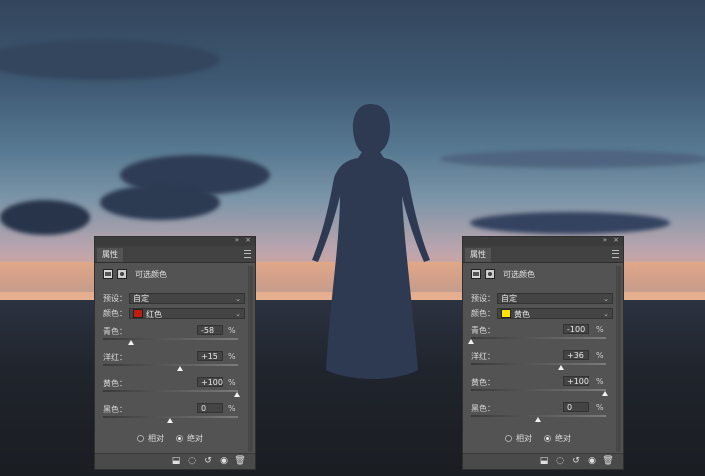 The image size is (705, 476). Describe the element at coordinates (210, 330) in the screenshot. I see `cyan-input: -58` at that location.